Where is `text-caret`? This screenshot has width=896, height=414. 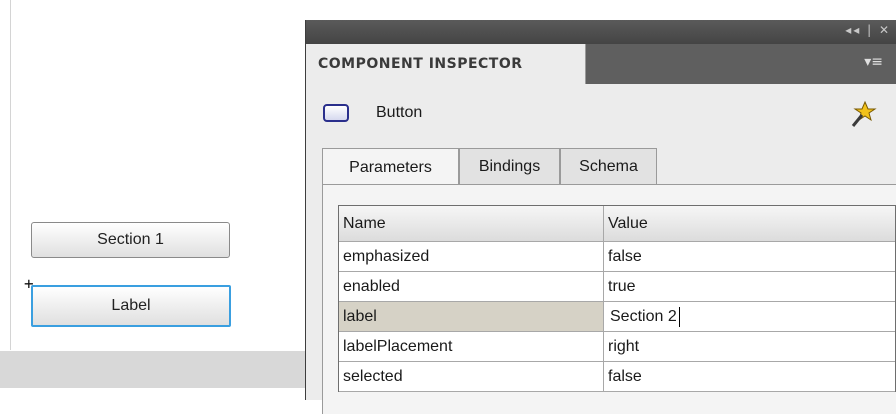
text-caret is located at coordinates (679, 316).